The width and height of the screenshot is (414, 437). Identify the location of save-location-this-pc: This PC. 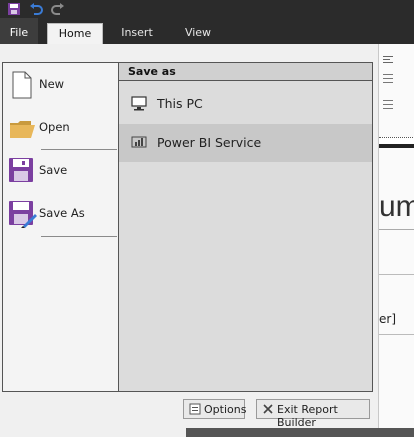
(245, 104).